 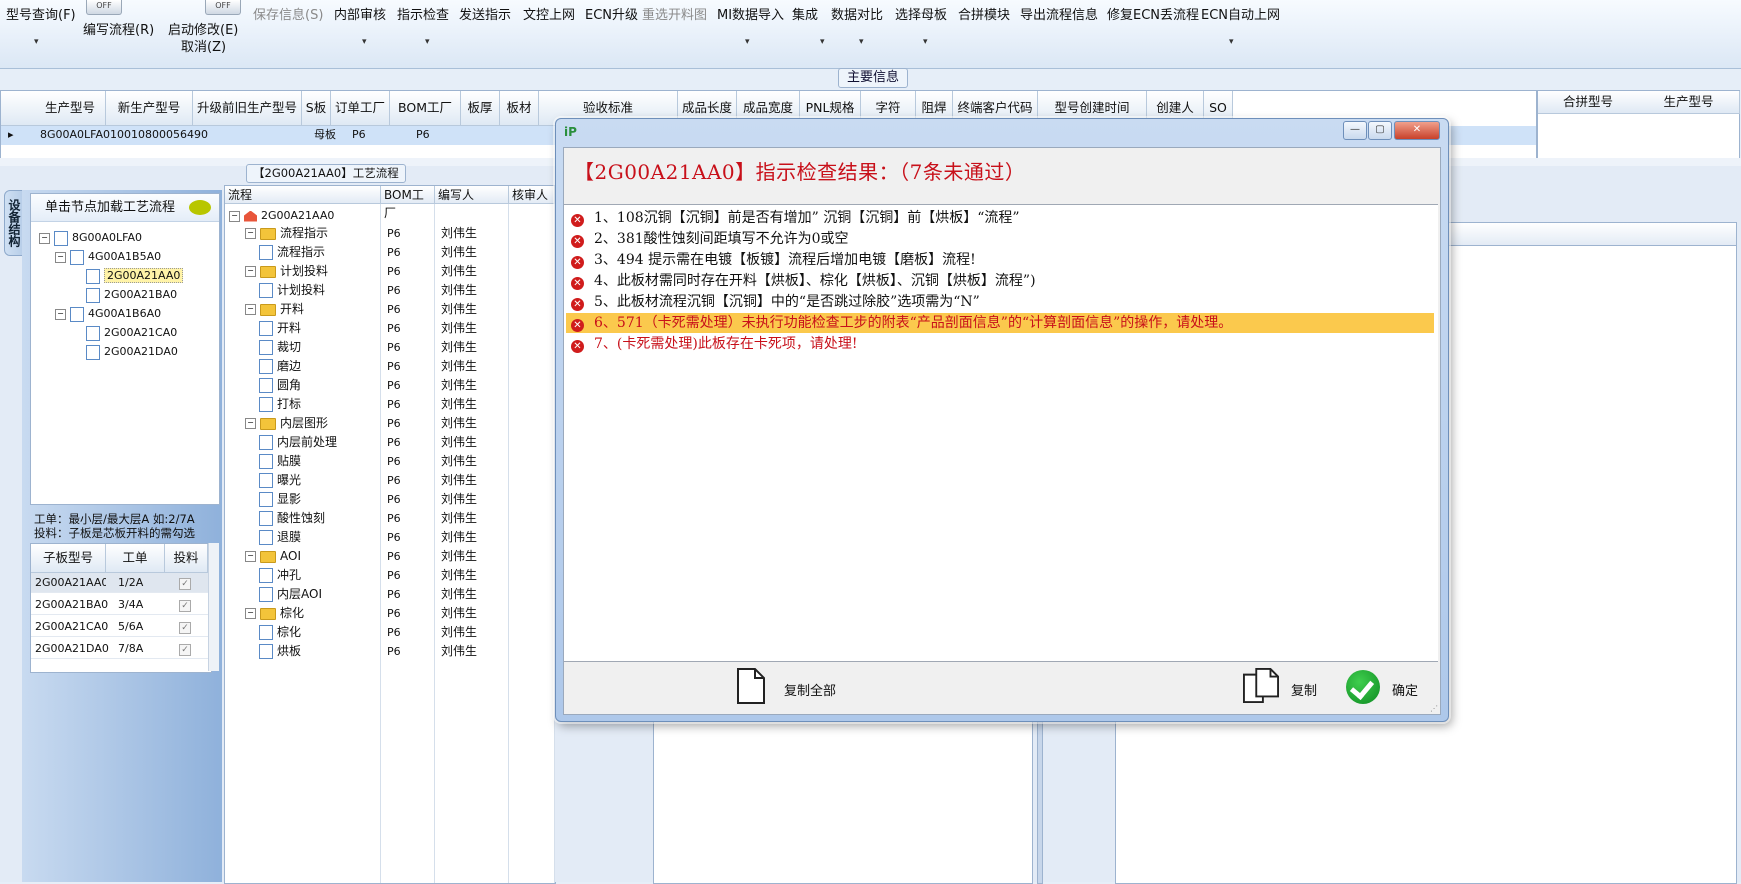 What do you see at coordinates (286, 271) in the screenshot?
I see `process-group: − 计划投料` at bounding box center [286, 271].